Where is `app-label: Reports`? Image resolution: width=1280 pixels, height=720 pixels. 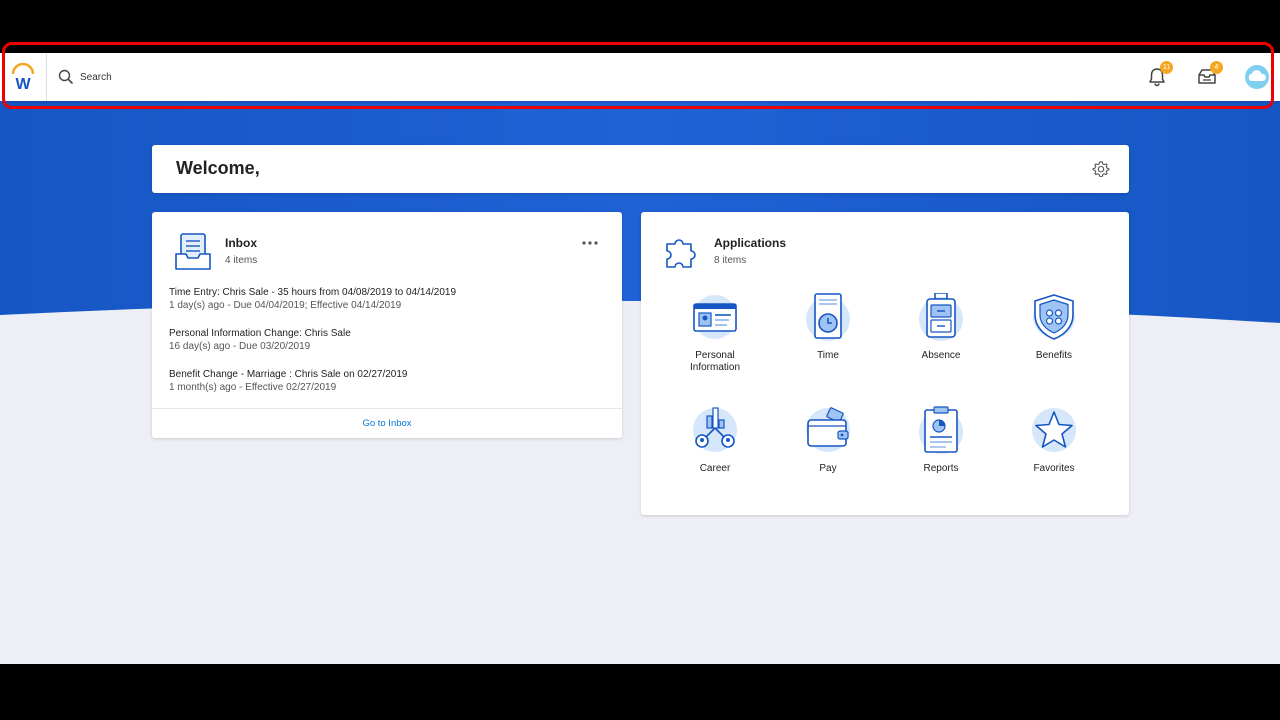 app-label: Reports is located at coordinates (941, 468).